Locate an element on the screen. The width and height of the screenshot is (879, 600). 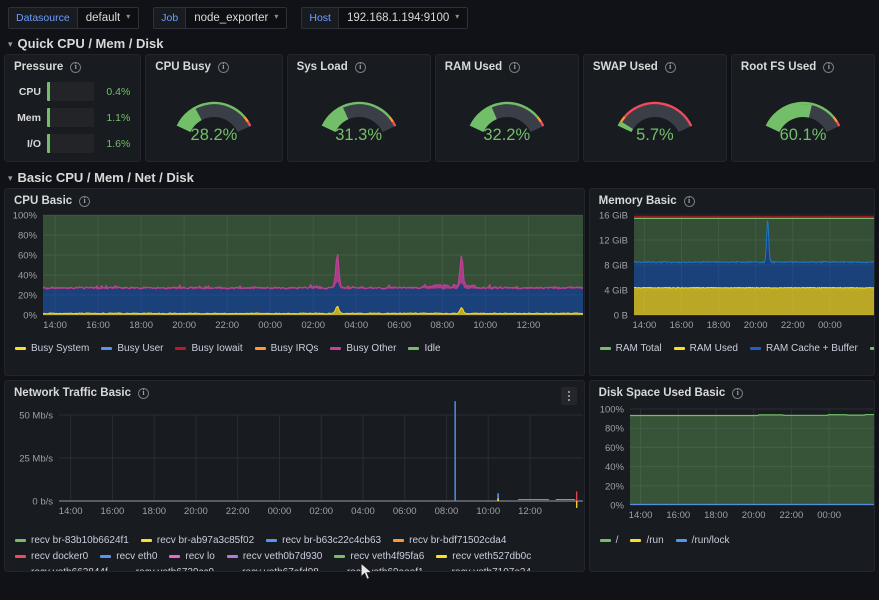
panel-pressure: Pressure i CPU 0.4% Mem 1.1% I/O 1.6% is located at coordinates (73, 108).